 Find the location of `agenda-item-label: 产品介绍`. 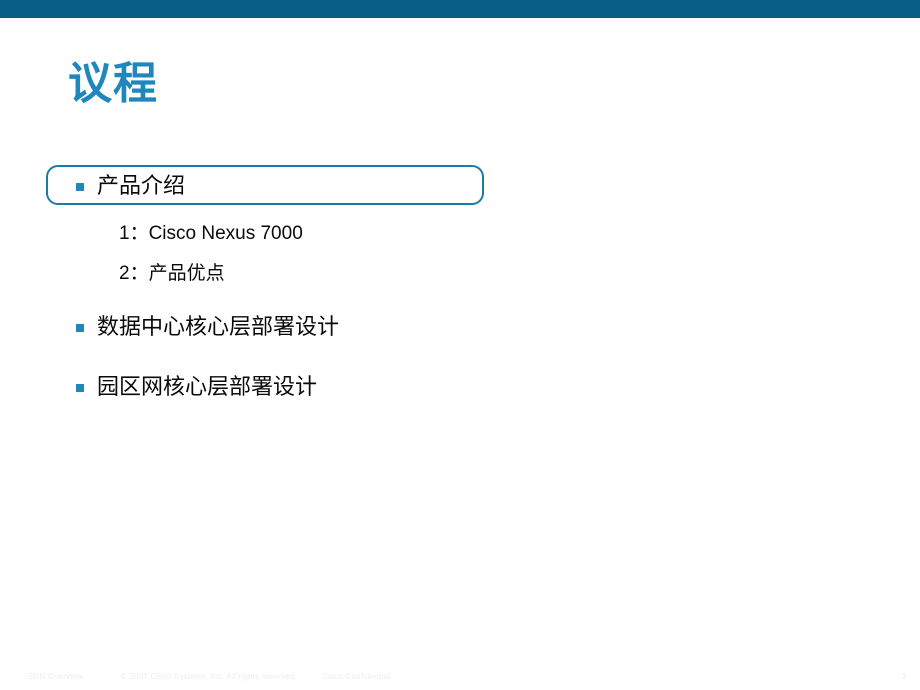

agenda-item-label: 产品介绍 is located at coordinates (141, 185).